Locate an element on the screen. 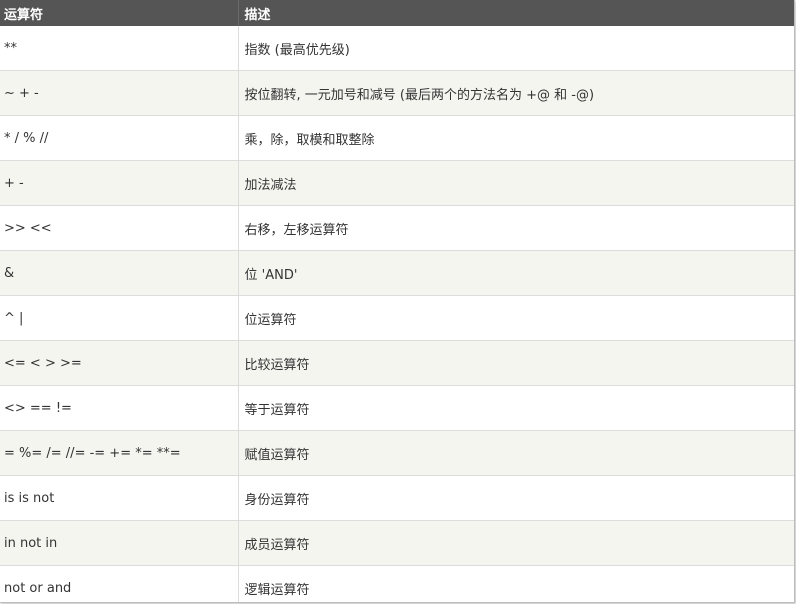 Image resolution: width=796 pixels, height=604 pixels. table-row: is is not 身份运算符 is located at coordinates (397, 498).